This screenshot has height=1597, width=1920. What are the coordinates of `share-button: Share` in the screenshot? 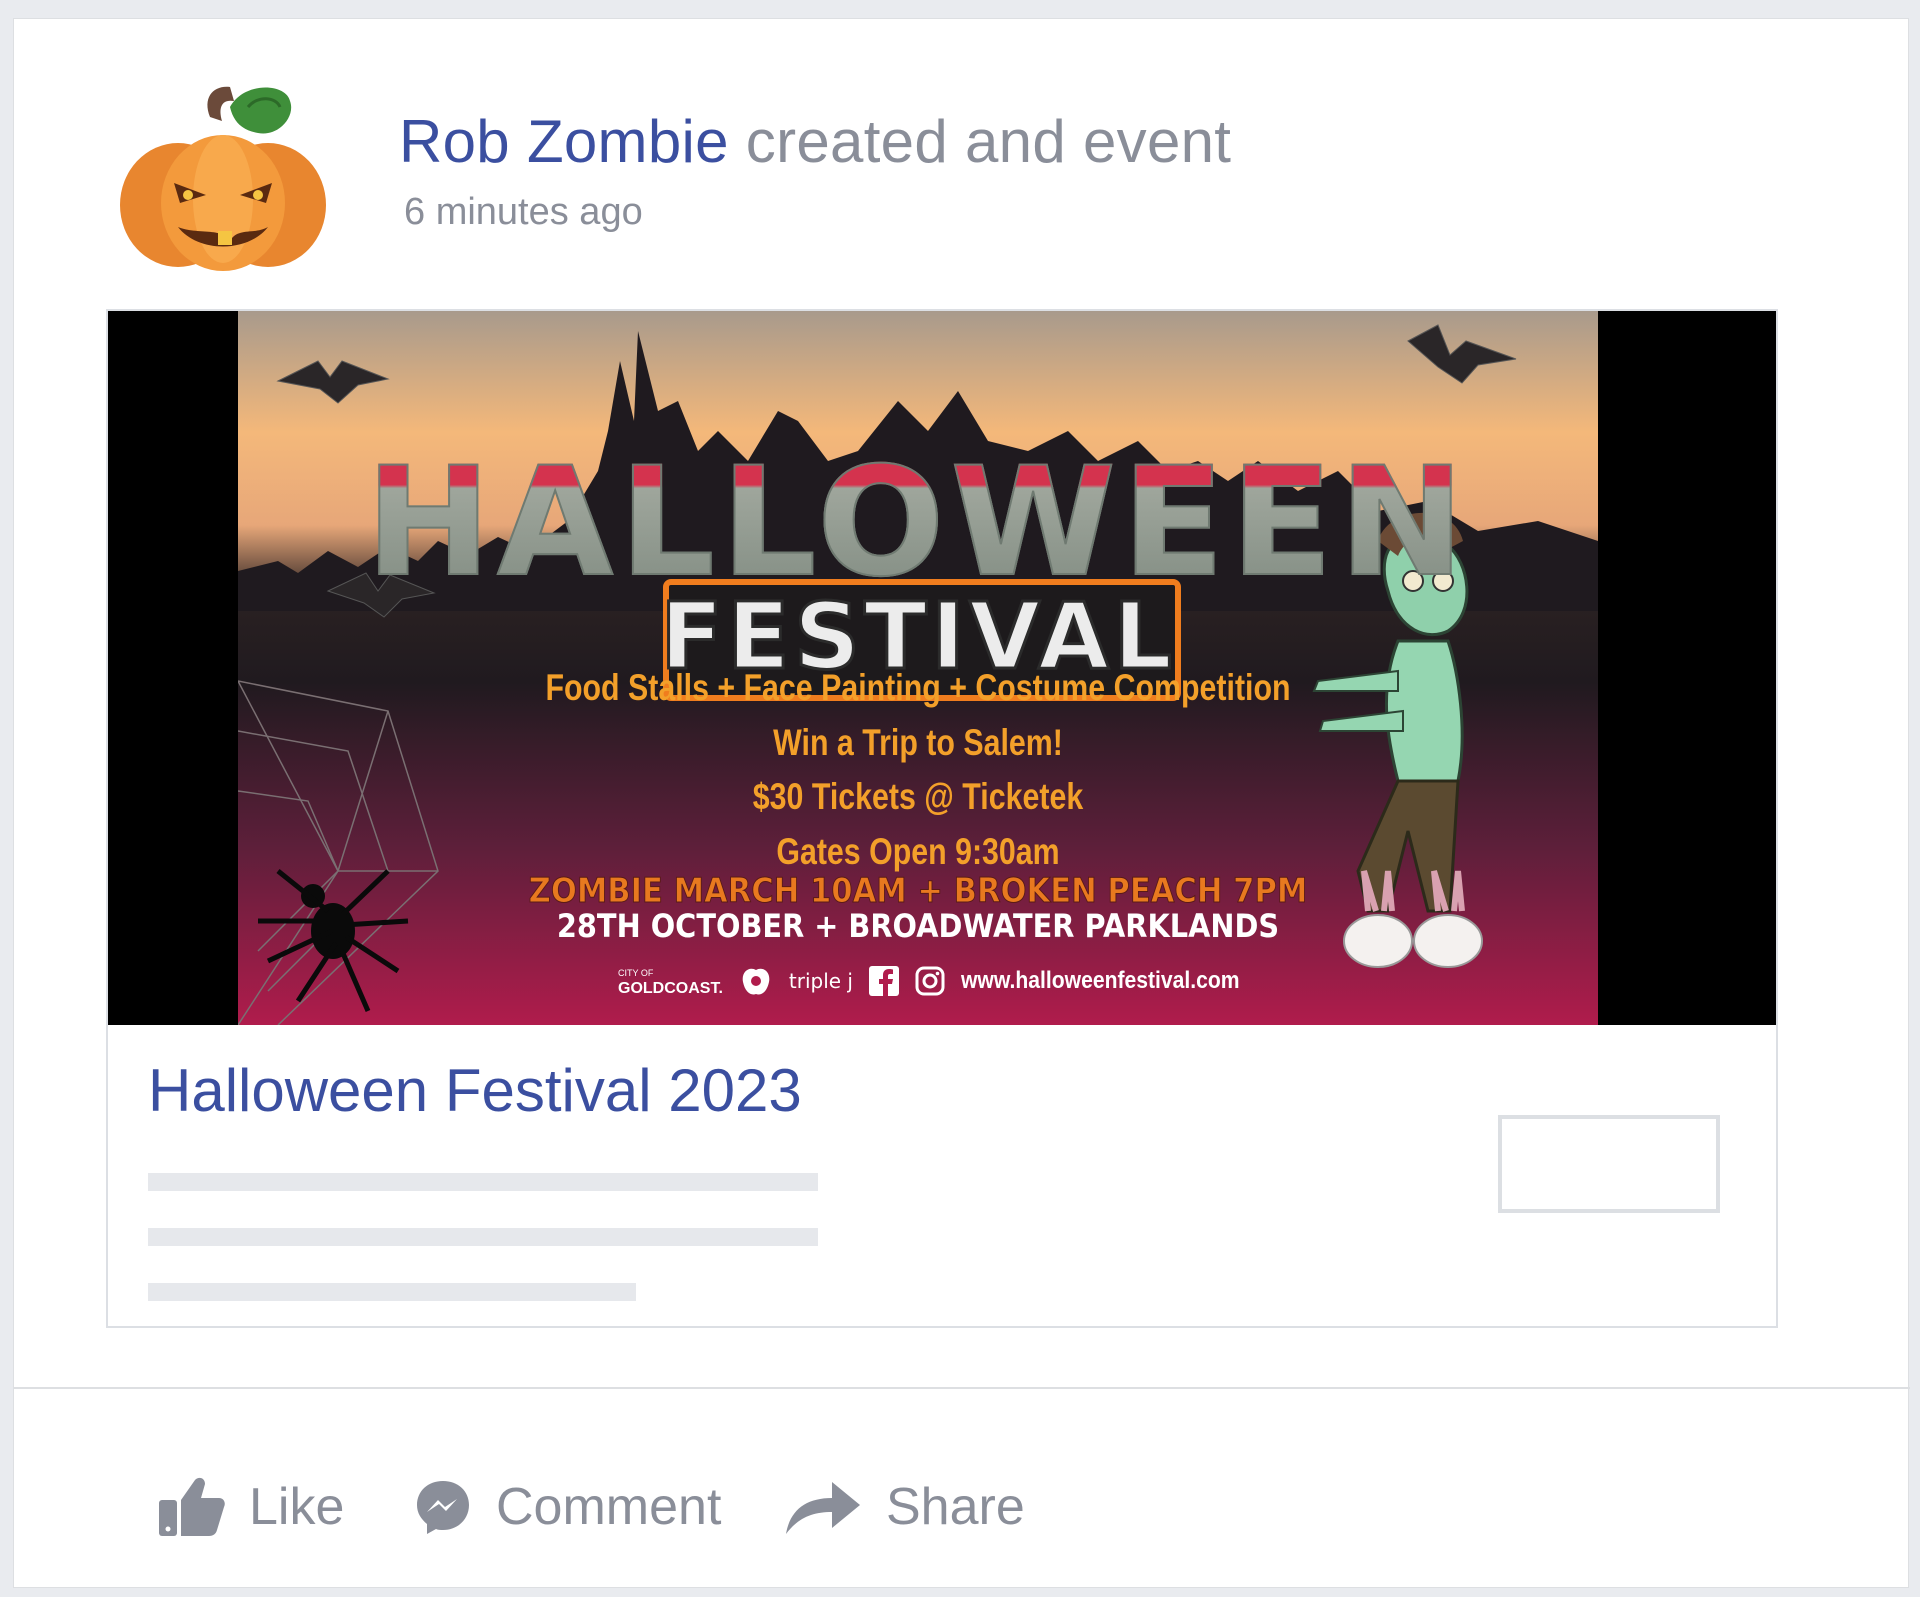 It's located at (904, 1507).